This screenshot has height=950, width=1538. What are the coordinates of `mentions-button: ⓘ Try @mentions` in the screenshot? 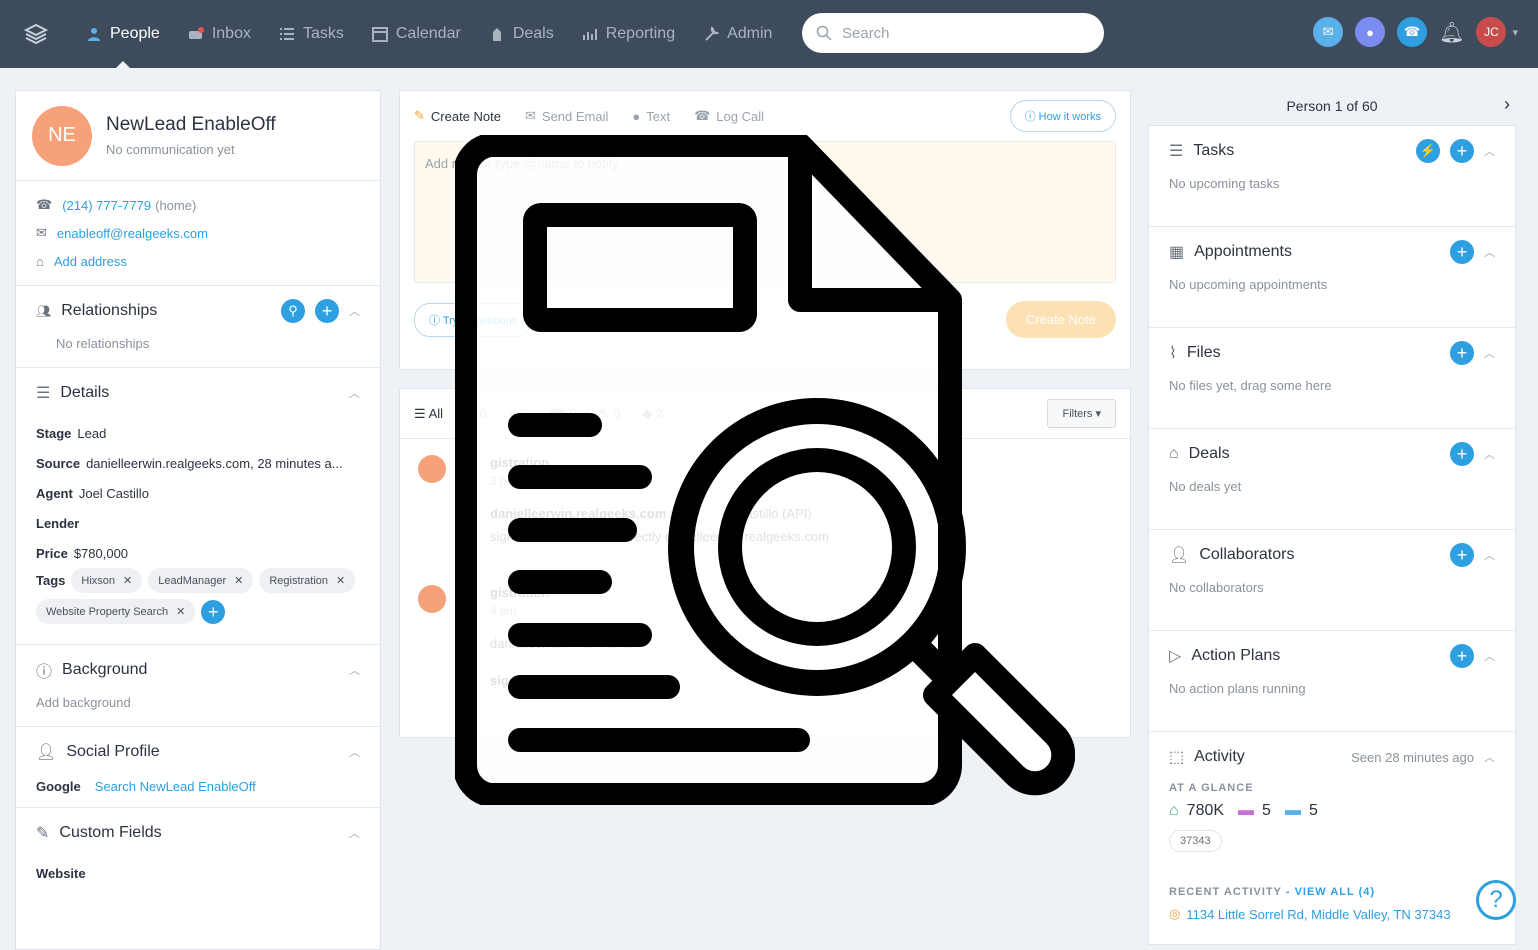 It's located at (473, 319).